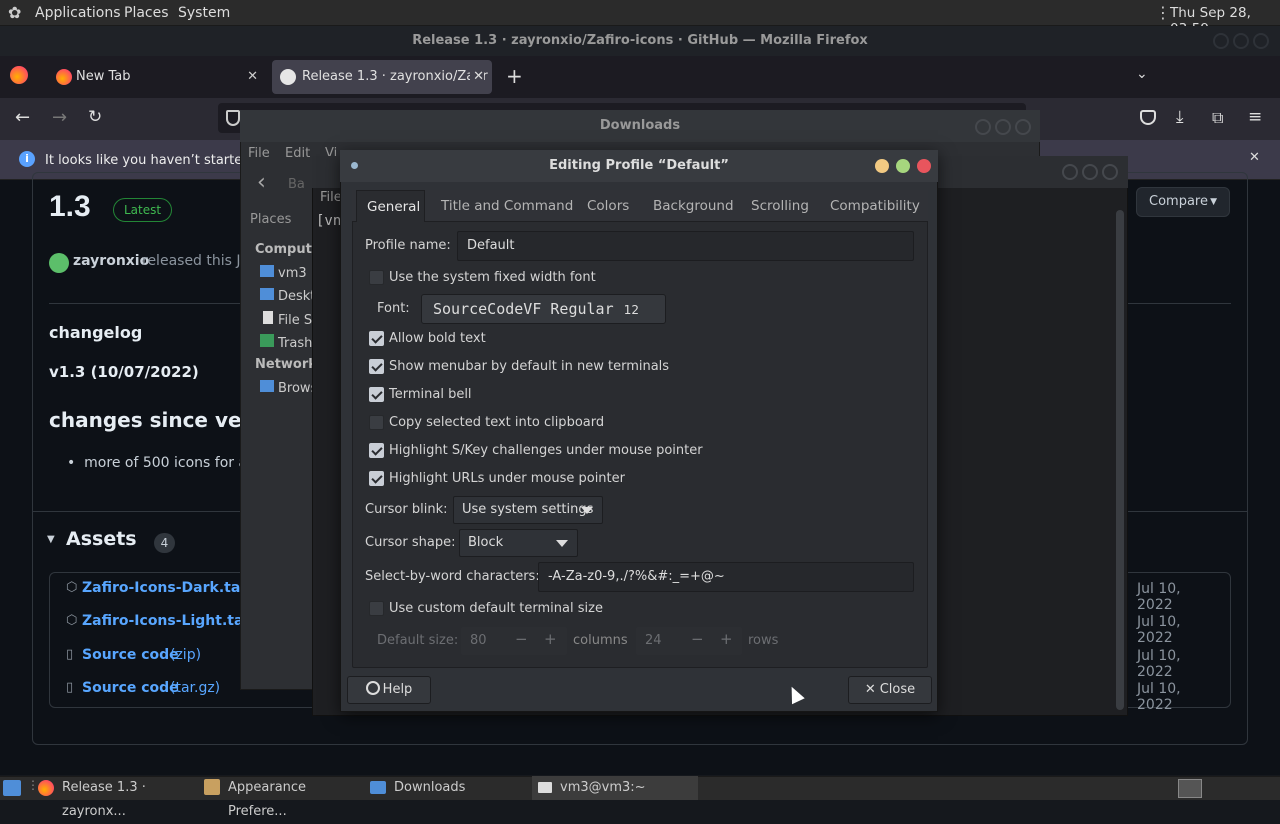 The image size is (1280, 824). Describe the element at coordinates (287, 296) in the screenshot. I see `sidebar-item-desktop: Deskt` at that location.